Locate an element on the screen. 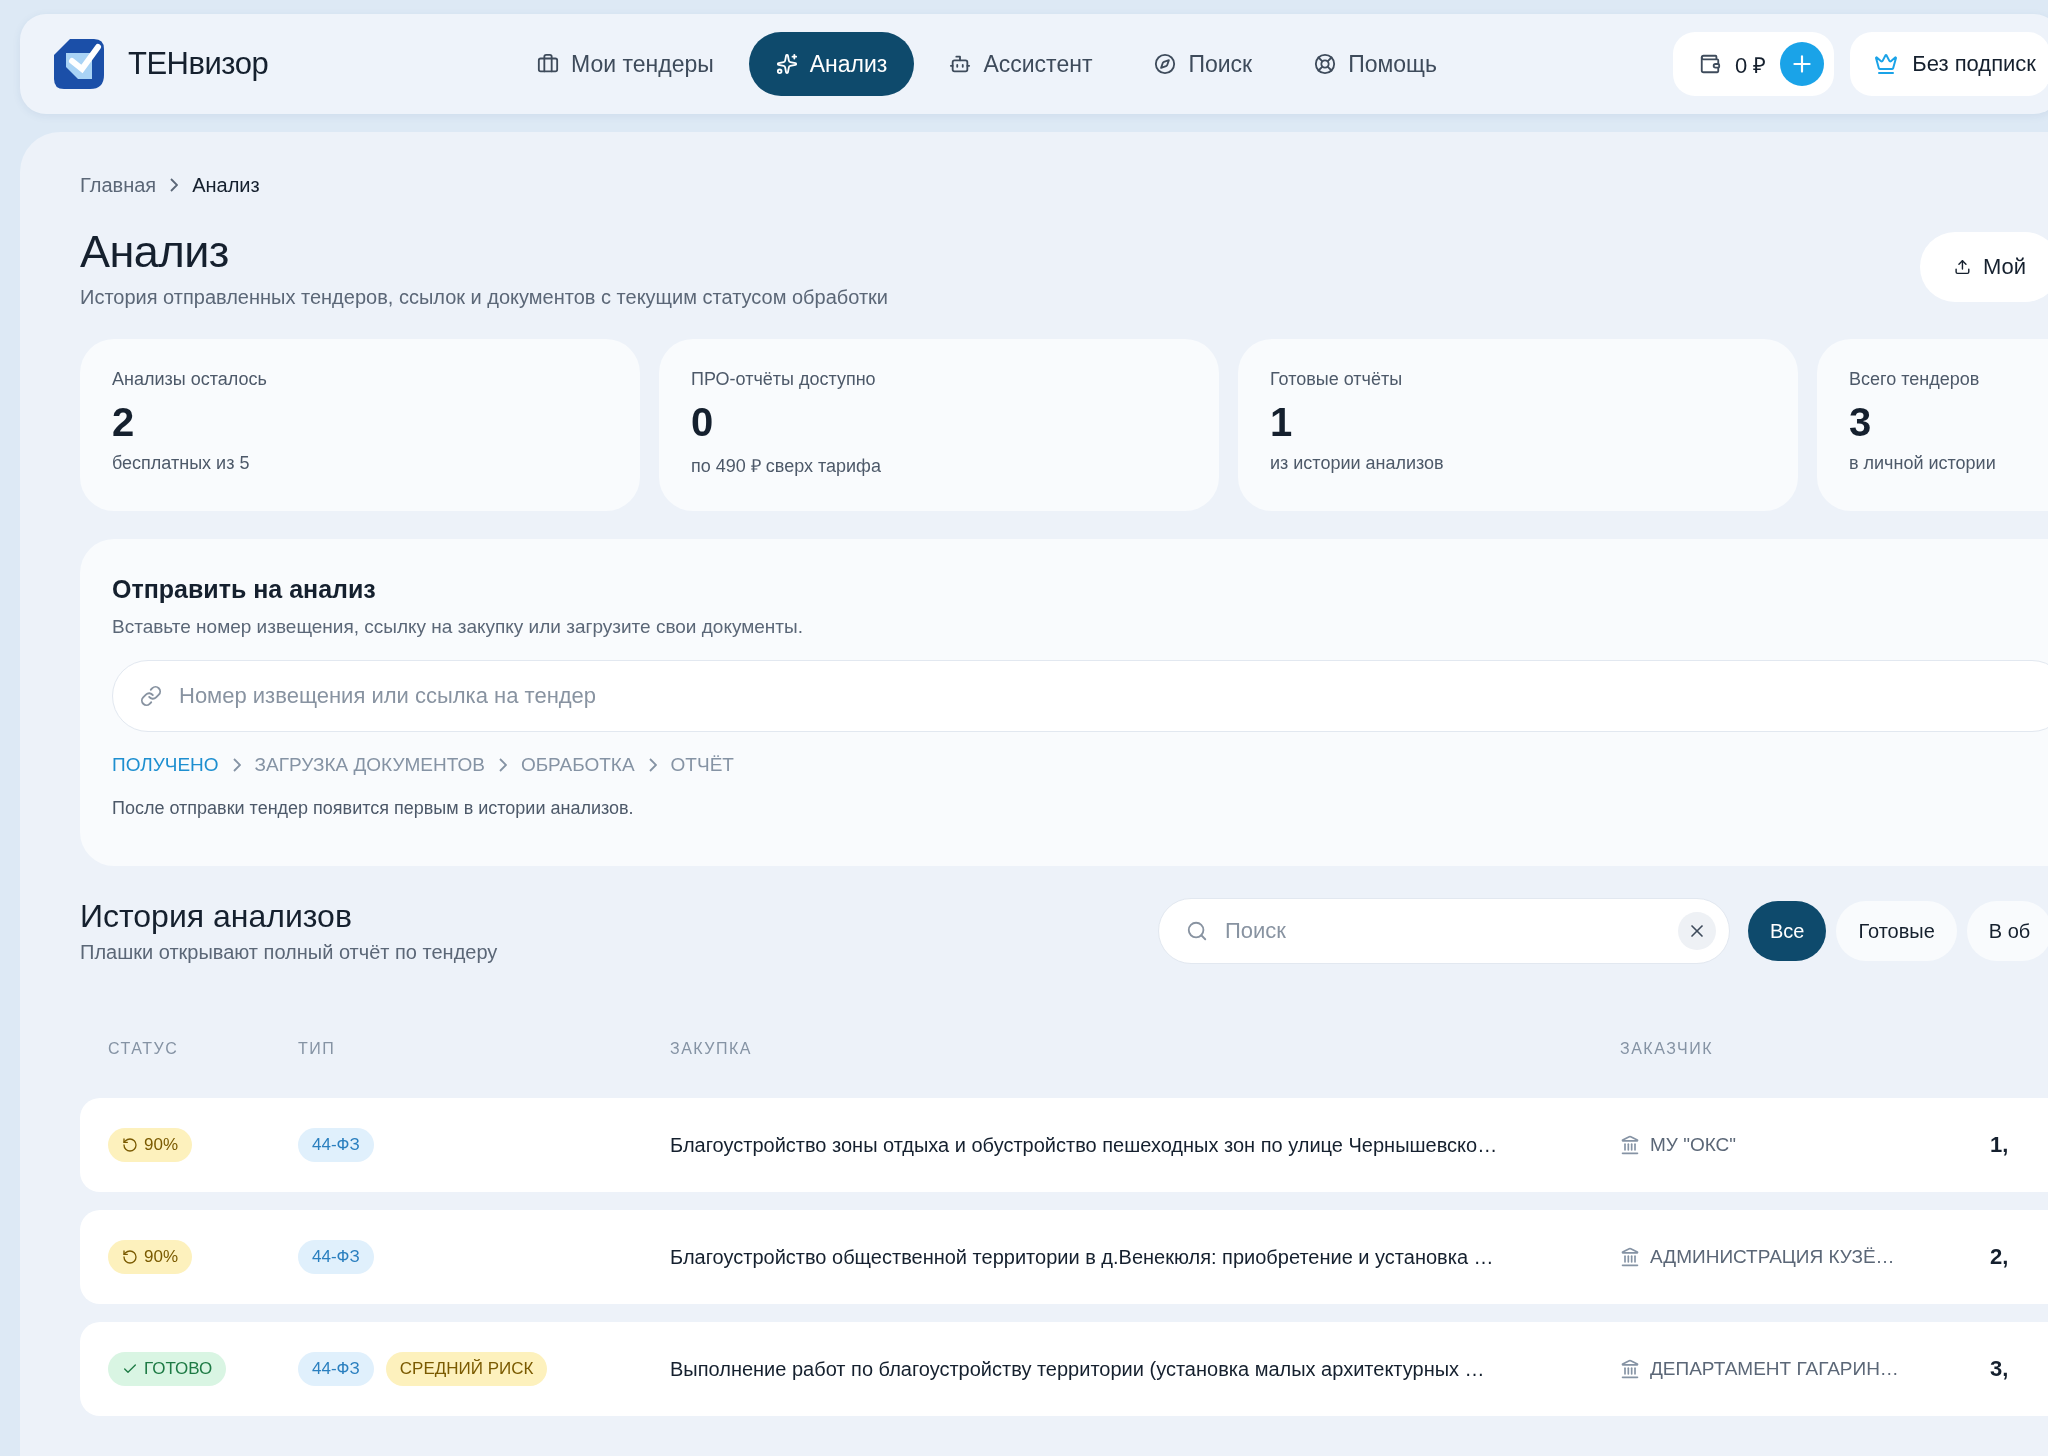 This screenshot has height=1456, width=2048. nav-tab: Мои тендеры is located at coordinates (625, 64).